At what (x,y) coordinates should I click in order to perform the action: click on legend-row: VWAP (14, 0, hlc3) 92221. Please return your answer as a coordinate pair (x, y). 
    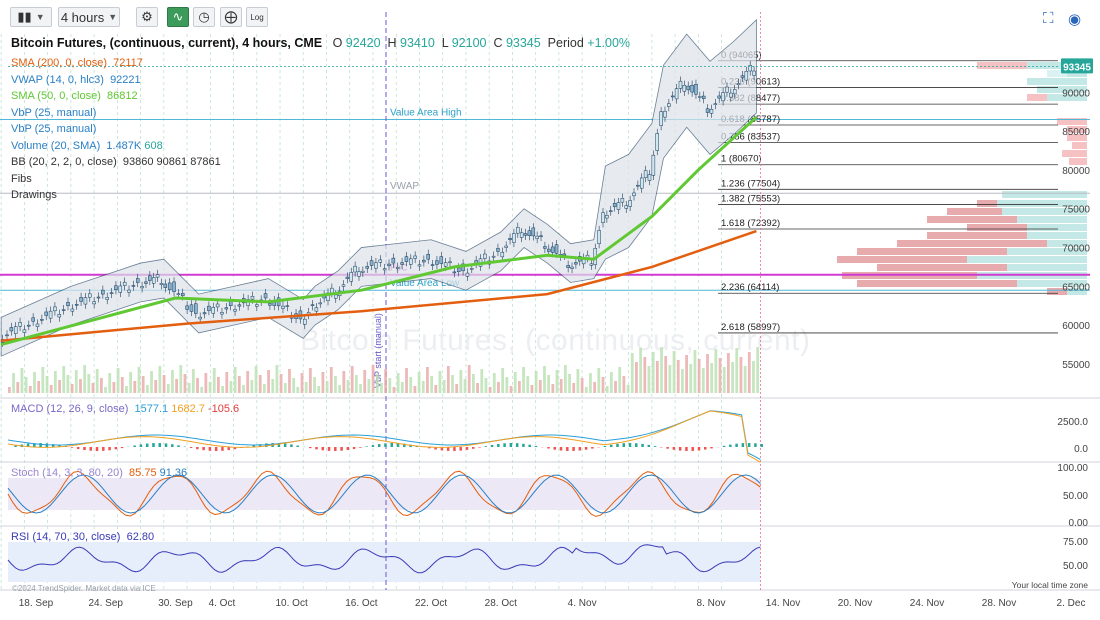
    Looking at the image, I should click on (76, 80).